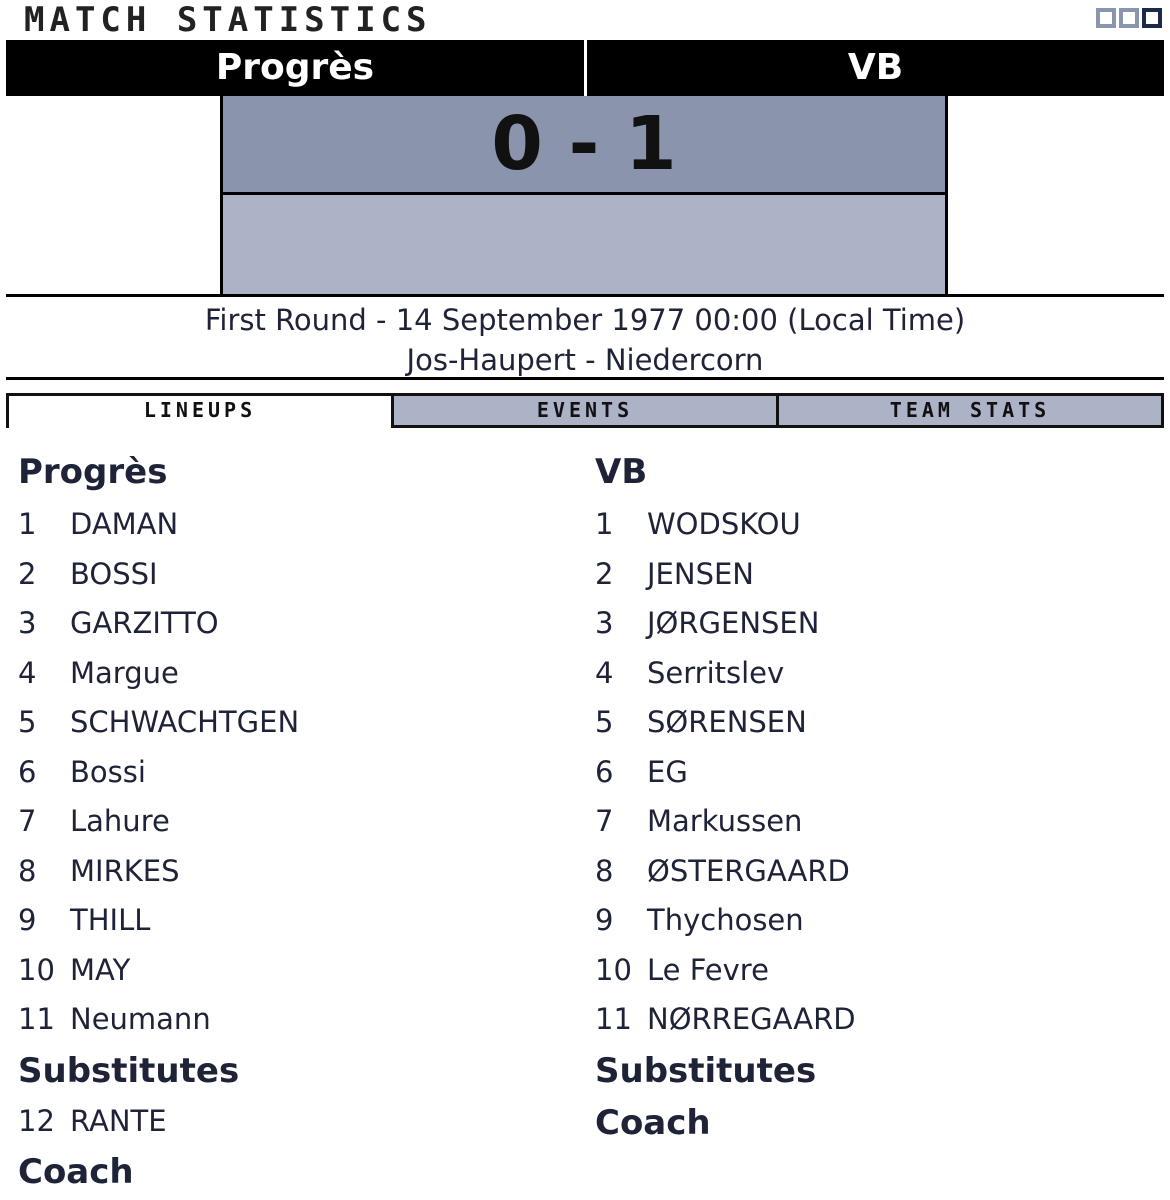 This screenshot has height=1200, width=1170. I want to click on player-row: 4 Margue, so click(298, 674).